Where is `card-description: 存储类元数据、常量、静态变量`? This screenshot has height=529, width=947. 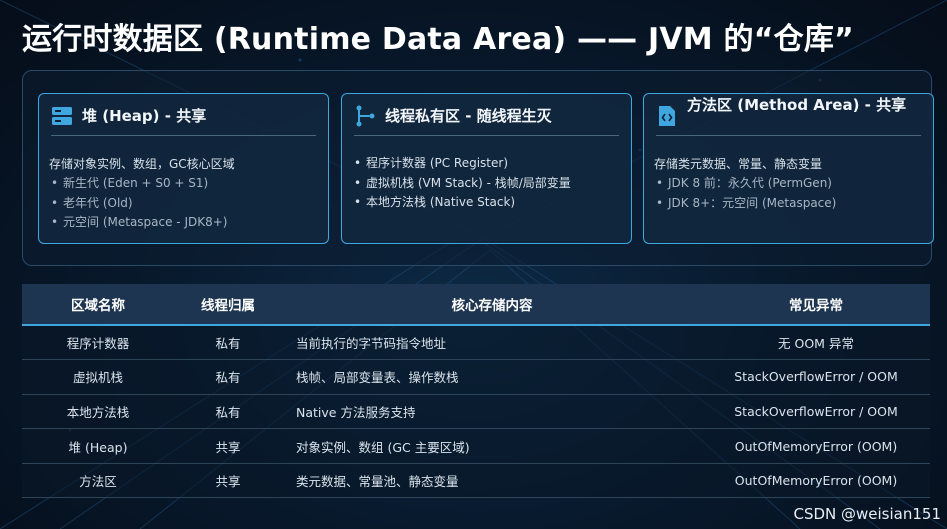
card-description: 存储类元数据、常量、静态变量 is located at coordinates (738, 164).